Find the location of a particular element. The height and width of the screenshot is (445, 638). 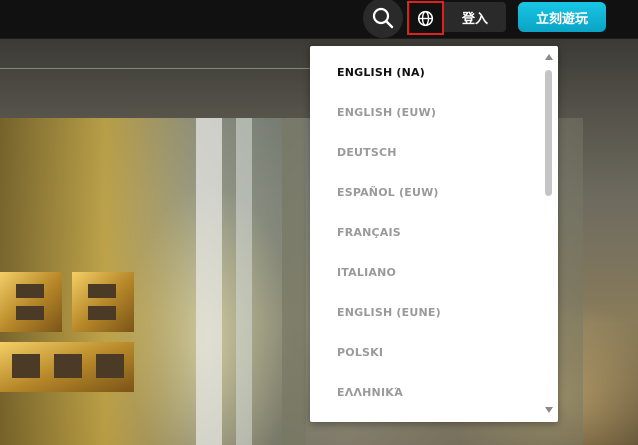

hero-frame-line is located at coordinates (155, 68).